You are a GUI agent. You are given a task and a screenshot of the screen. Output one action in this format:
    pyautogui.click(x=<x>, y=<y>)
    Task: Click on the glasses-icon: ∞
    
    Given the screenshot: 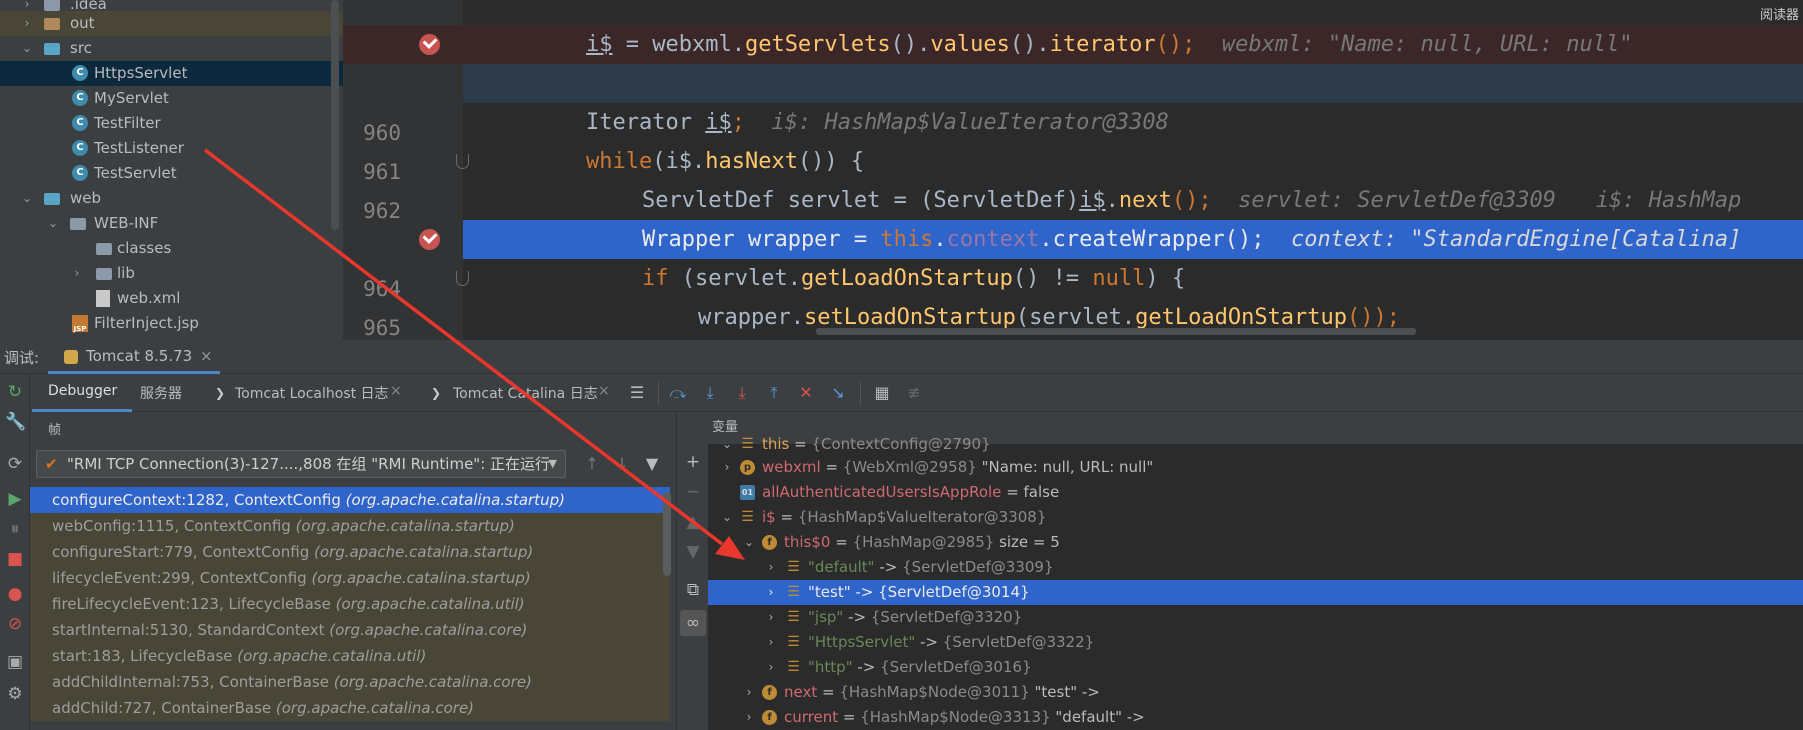 What is the action you would take?
    pyautogui.click(x=693, y=623)
    